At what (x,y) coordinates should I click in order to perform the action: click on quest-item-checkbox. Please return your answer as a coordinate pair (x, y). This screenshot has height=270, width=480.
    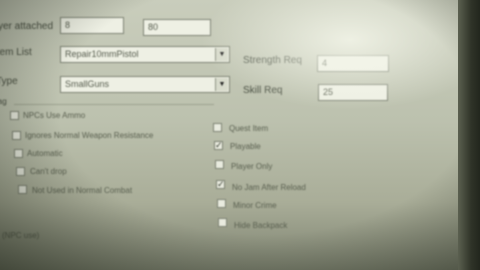
    Looking at the image, I should click on (217, 127).